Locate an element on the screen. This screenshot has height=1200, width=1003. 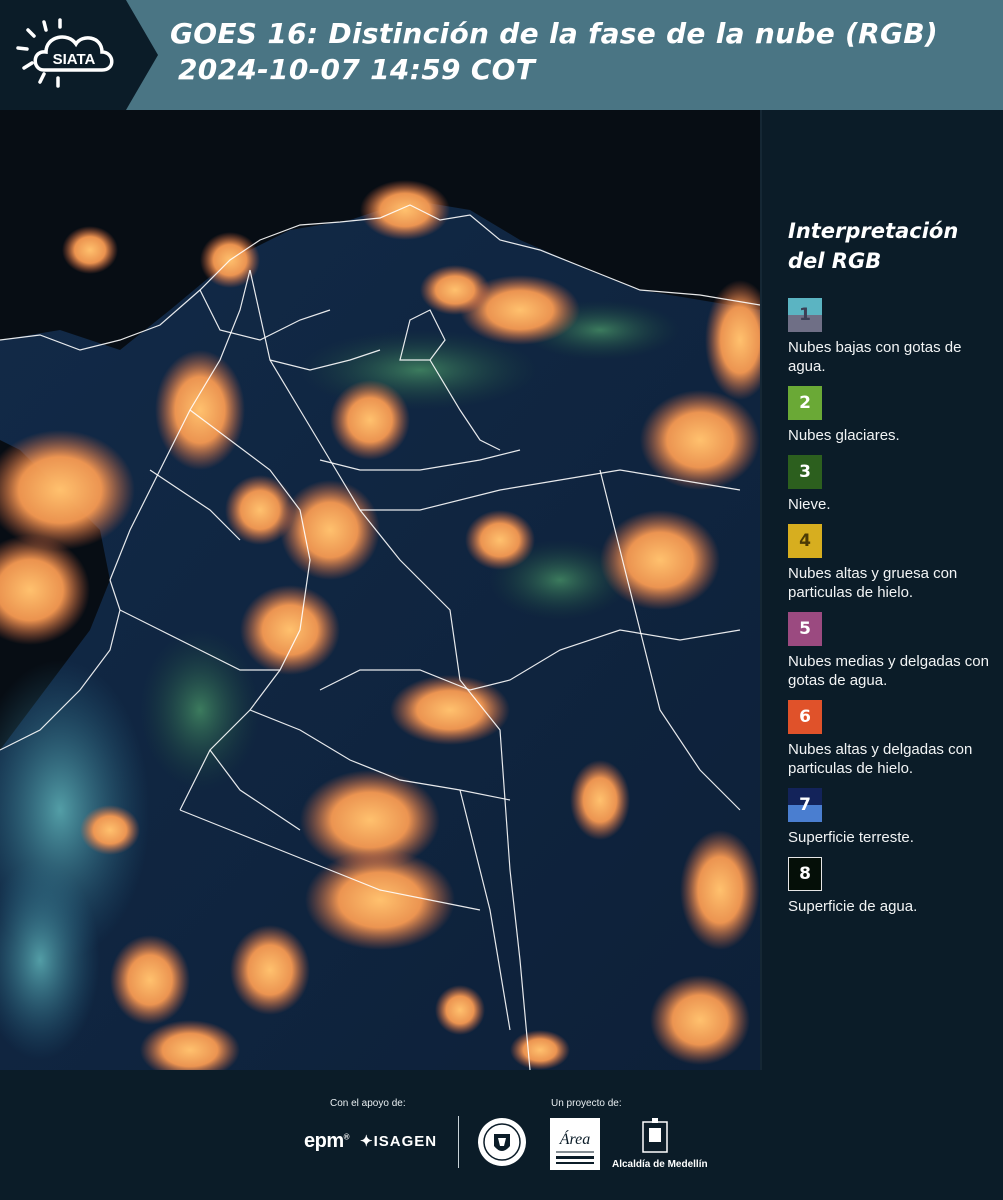
legend-number: 6 is located at coordinates (805, 717).